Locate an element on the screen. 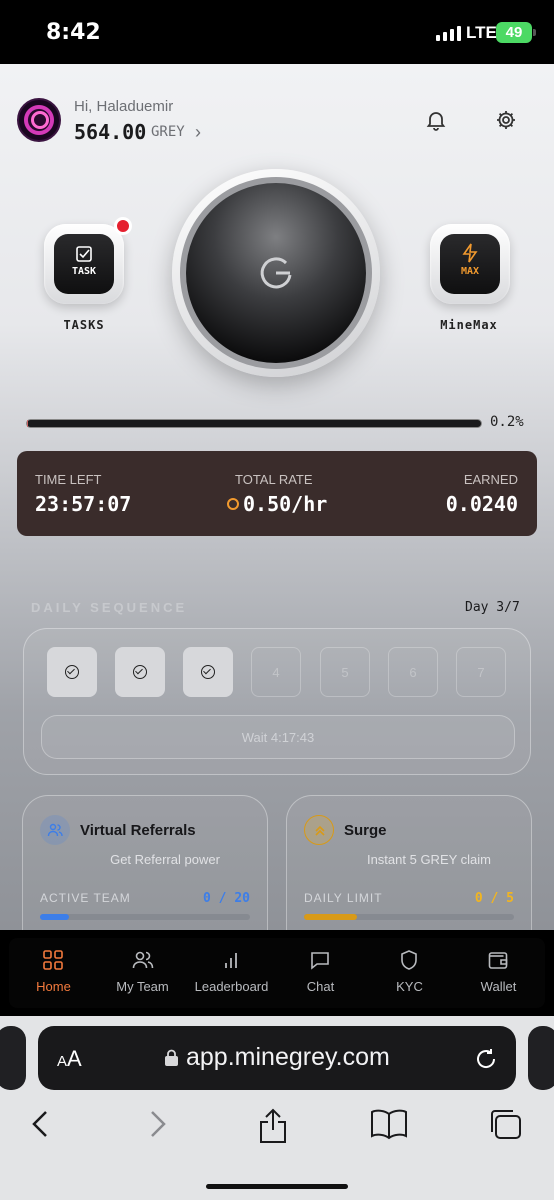 The image size is (554, 1200). surge-subtitle: Instant 5 GREY claim is located at coordinates (429, 859).